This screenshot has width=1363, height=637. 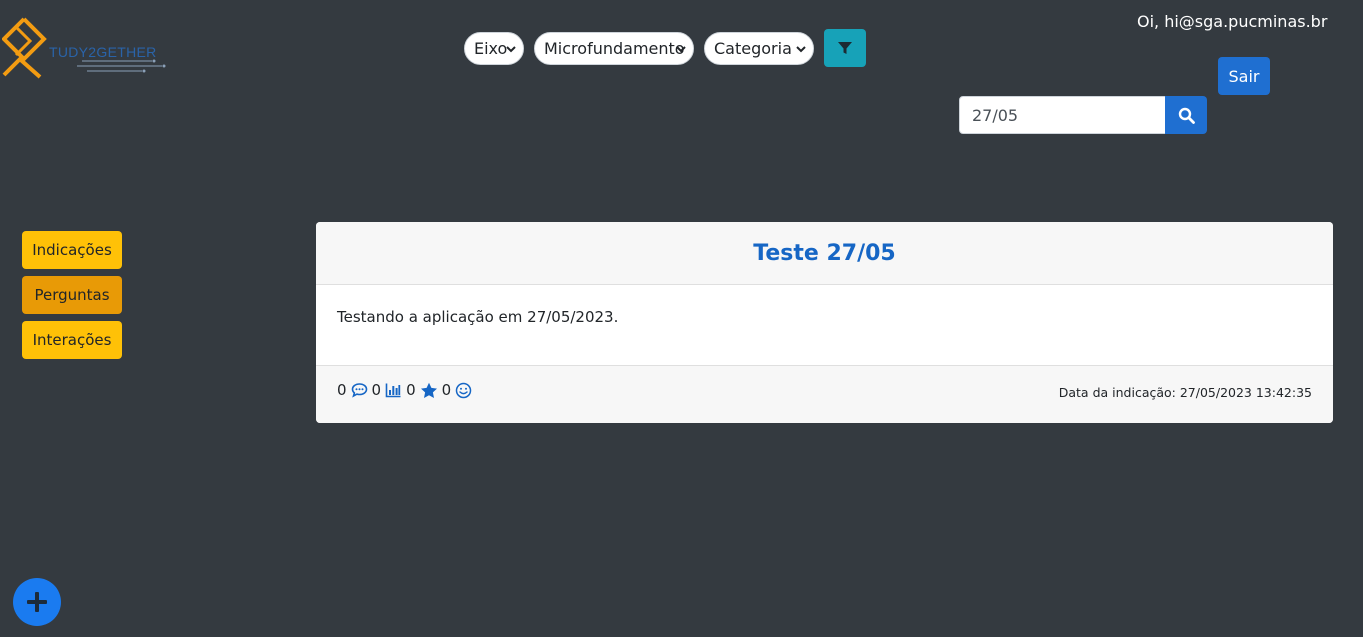 What do you see at coordinates (411, 390) in the screenshot?
I see `star-count: 0` at bounding box center [411, 390].